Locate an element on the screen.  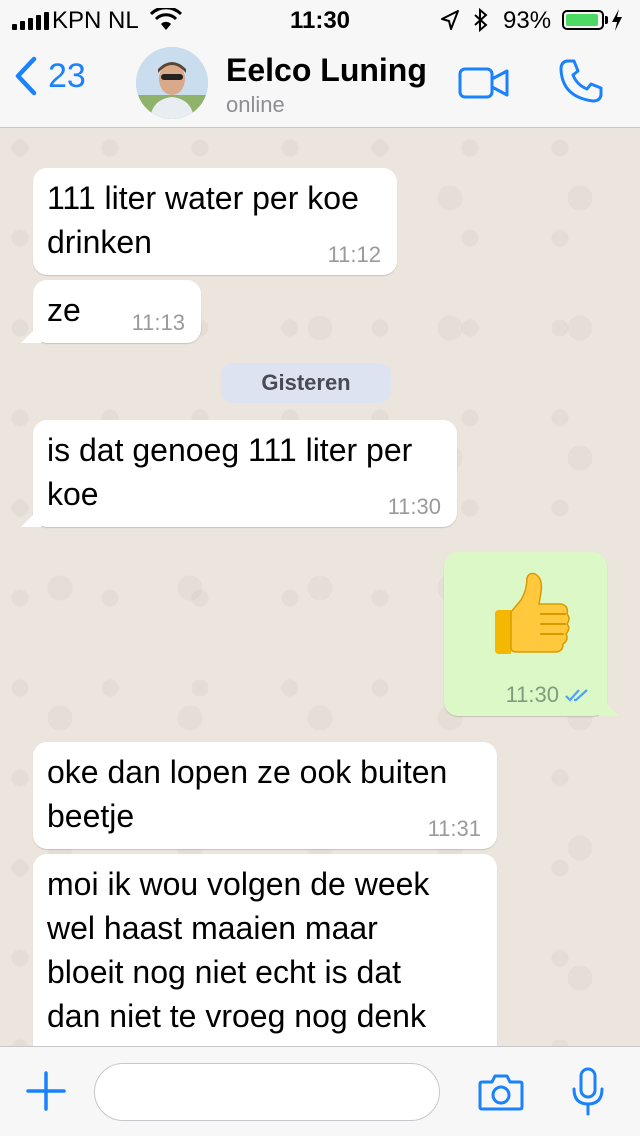
charging-bolt-icon is located at coordinates (617, 23).